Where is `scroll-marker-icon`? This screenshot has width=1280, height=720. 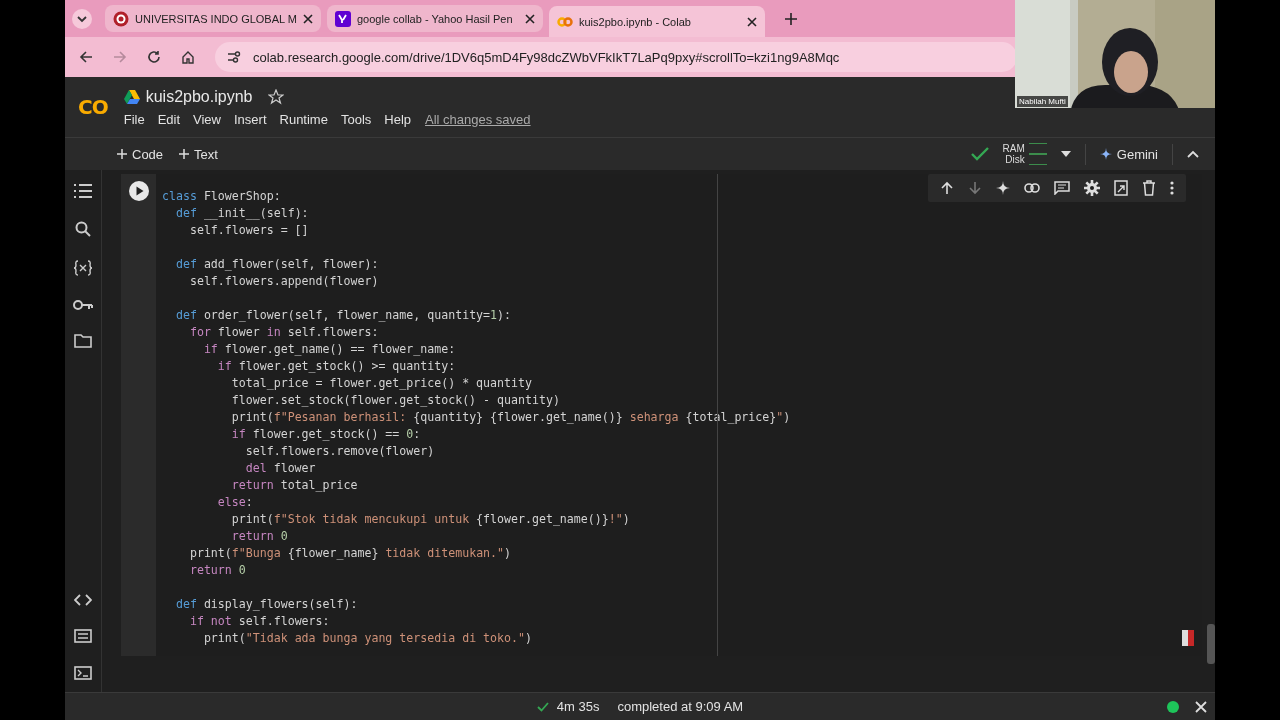
scroll-marker-icon is located at coordinates (1188, 638).